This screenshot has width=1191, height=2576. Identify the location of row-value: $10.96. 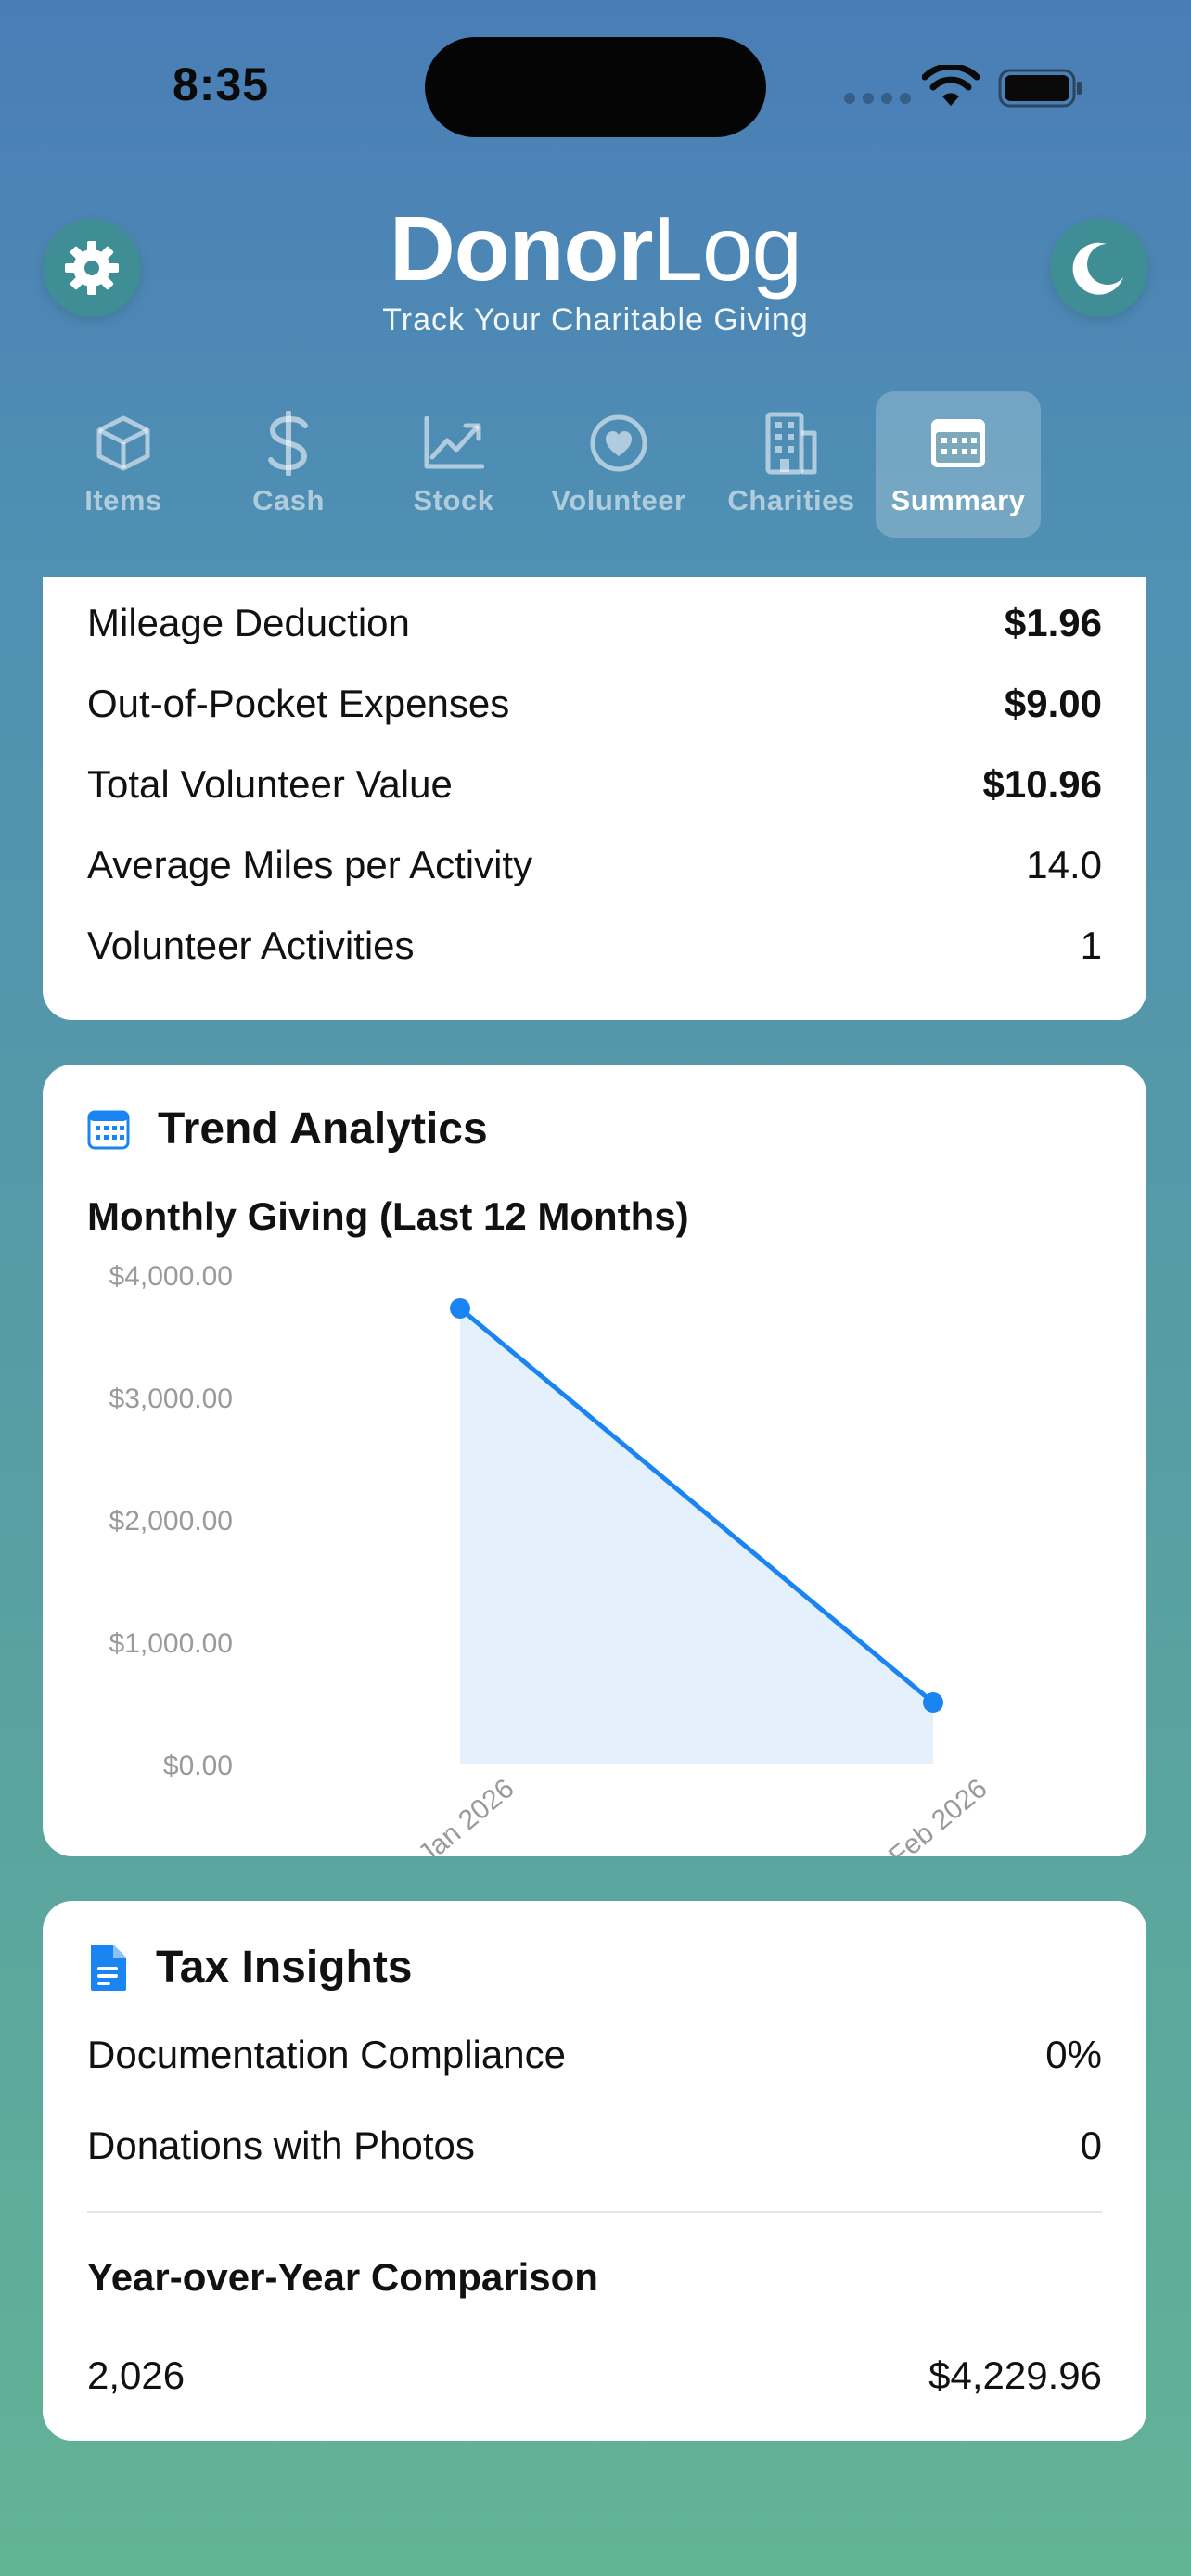
(1042, 784).